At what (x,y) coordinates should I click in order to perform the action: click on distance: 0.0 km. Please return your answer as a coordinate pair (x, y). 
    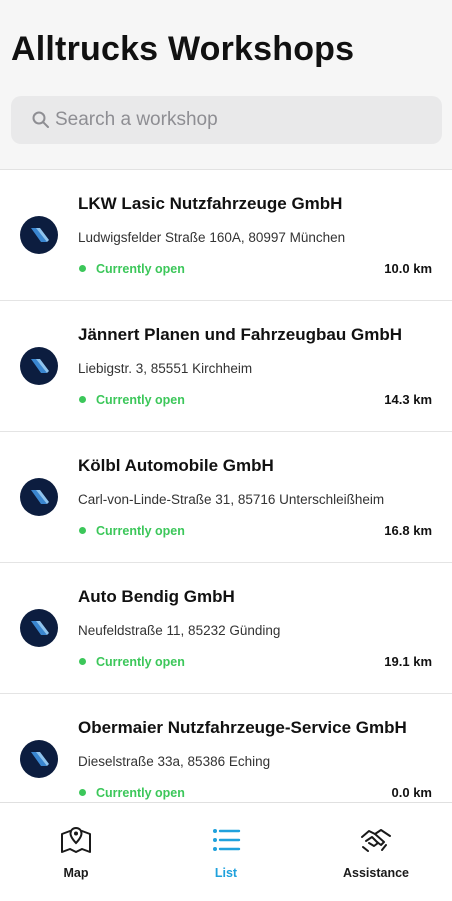
    Looking at the image, I should click on (411, 792).